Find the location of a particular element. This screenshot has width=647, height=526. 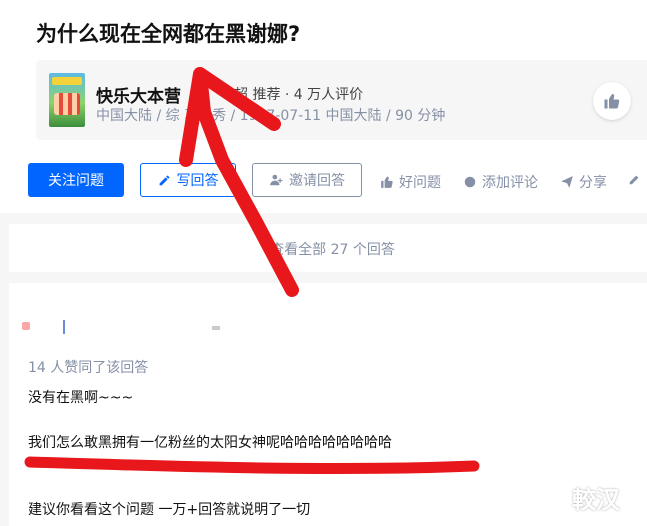

follow-question-button: 关注问题 is located at coordinates (76, 180).